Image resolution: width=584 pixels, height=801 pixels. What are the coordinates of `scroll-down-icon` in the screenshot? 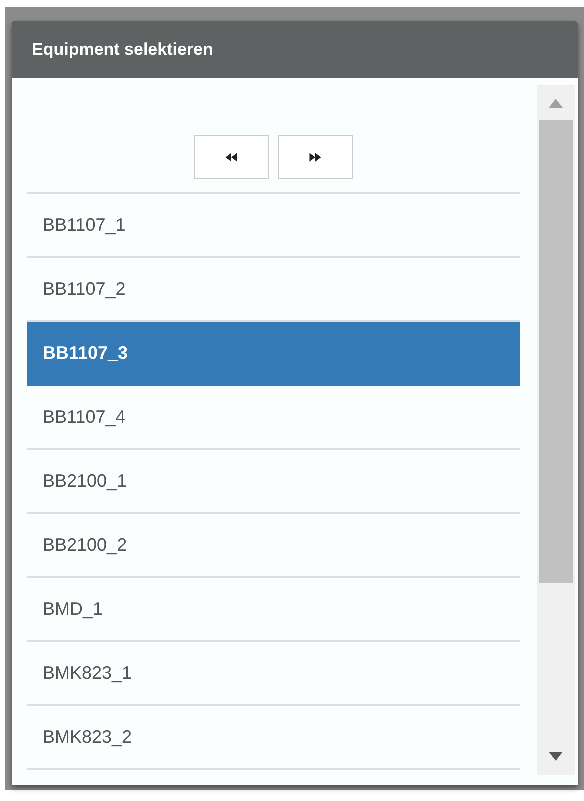 It's located at (556, 756).